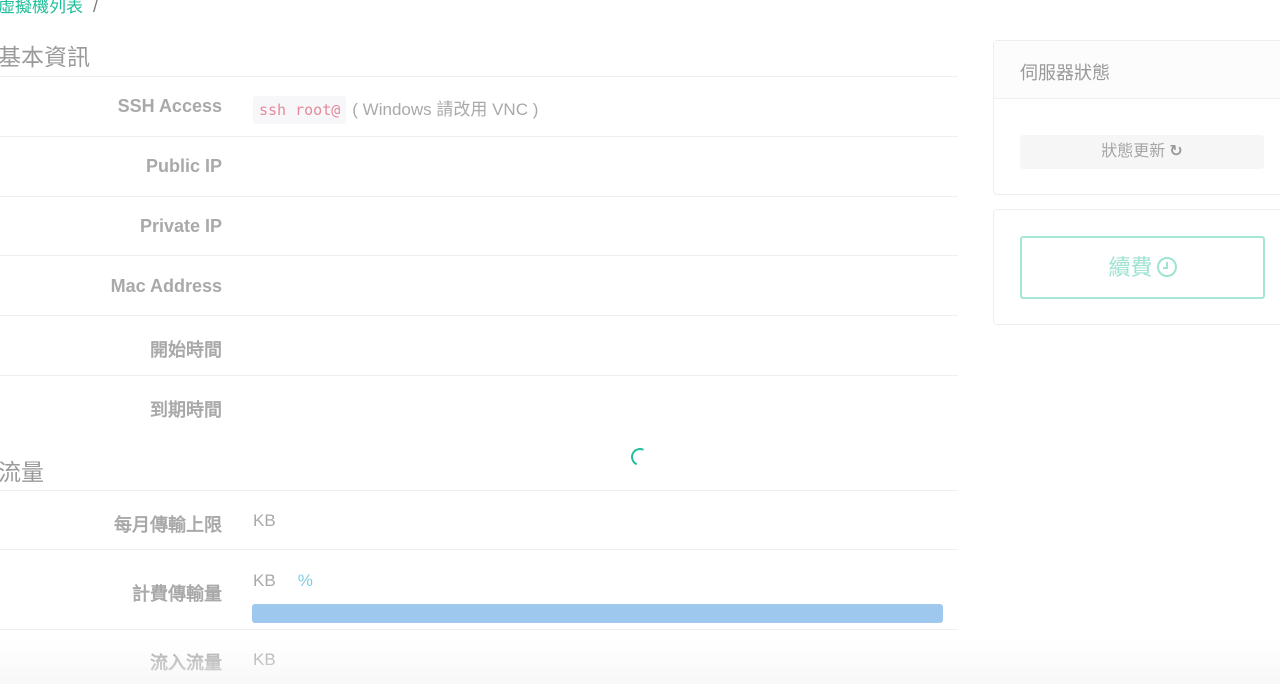 The width and height of the screenshot is (1280, 689). What do you see at coordinates (264, 520) in the screenshot?
I see `monthly-limit-unit: KB` at bounding box center [264, 520].